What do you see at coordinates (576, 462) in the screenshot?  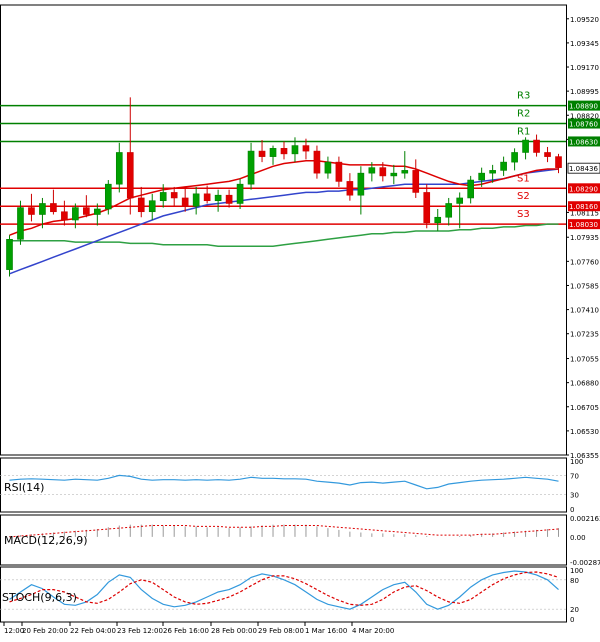 I see `rsi-tick-label: 100` at bounding box center [576, 462].